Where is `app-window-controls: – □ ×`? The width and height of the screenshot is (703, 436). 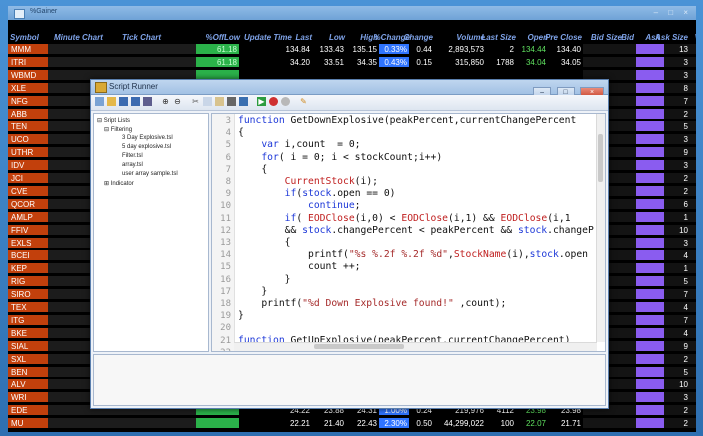 app-window-controls: – □ × is located at coordinates (673, 12).